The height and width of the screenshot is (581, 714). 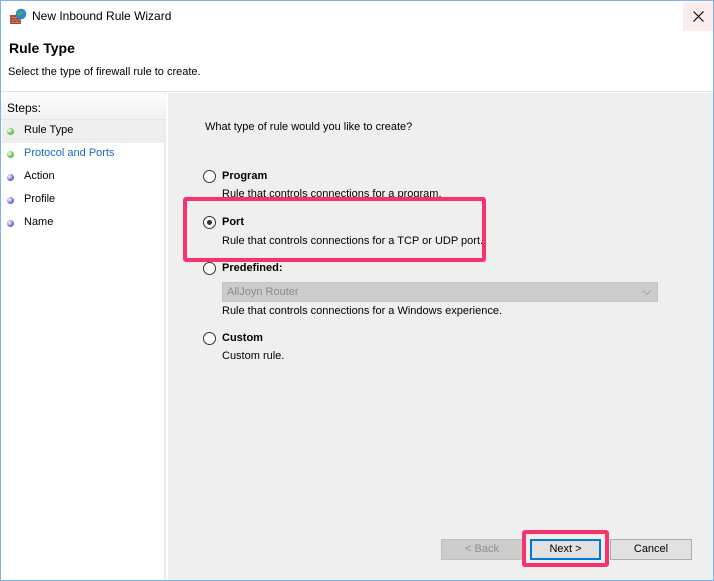 What do you see at coordinates (209, 176) in the screenshot?
I see `program-radio` at bounding box center [209, 176].